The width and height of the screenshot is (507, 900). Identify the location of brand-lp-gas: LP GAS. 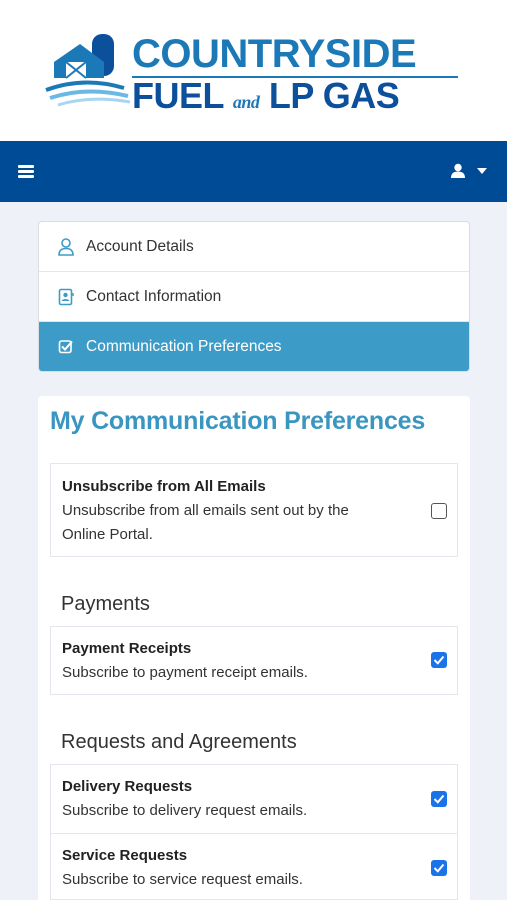
(334, 95).